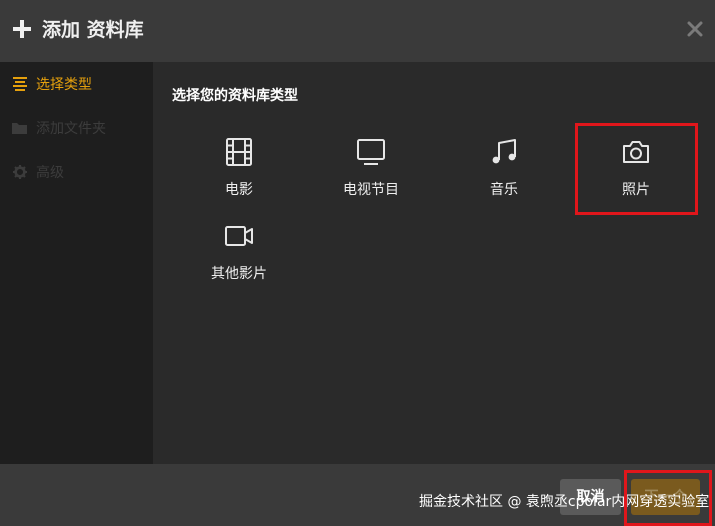 The width and height of the screenshot is (715, 526). Describe the element at coordinates (76, 172) in the screenshot. I see `sidebar-item-advanced: 高级` at that location.